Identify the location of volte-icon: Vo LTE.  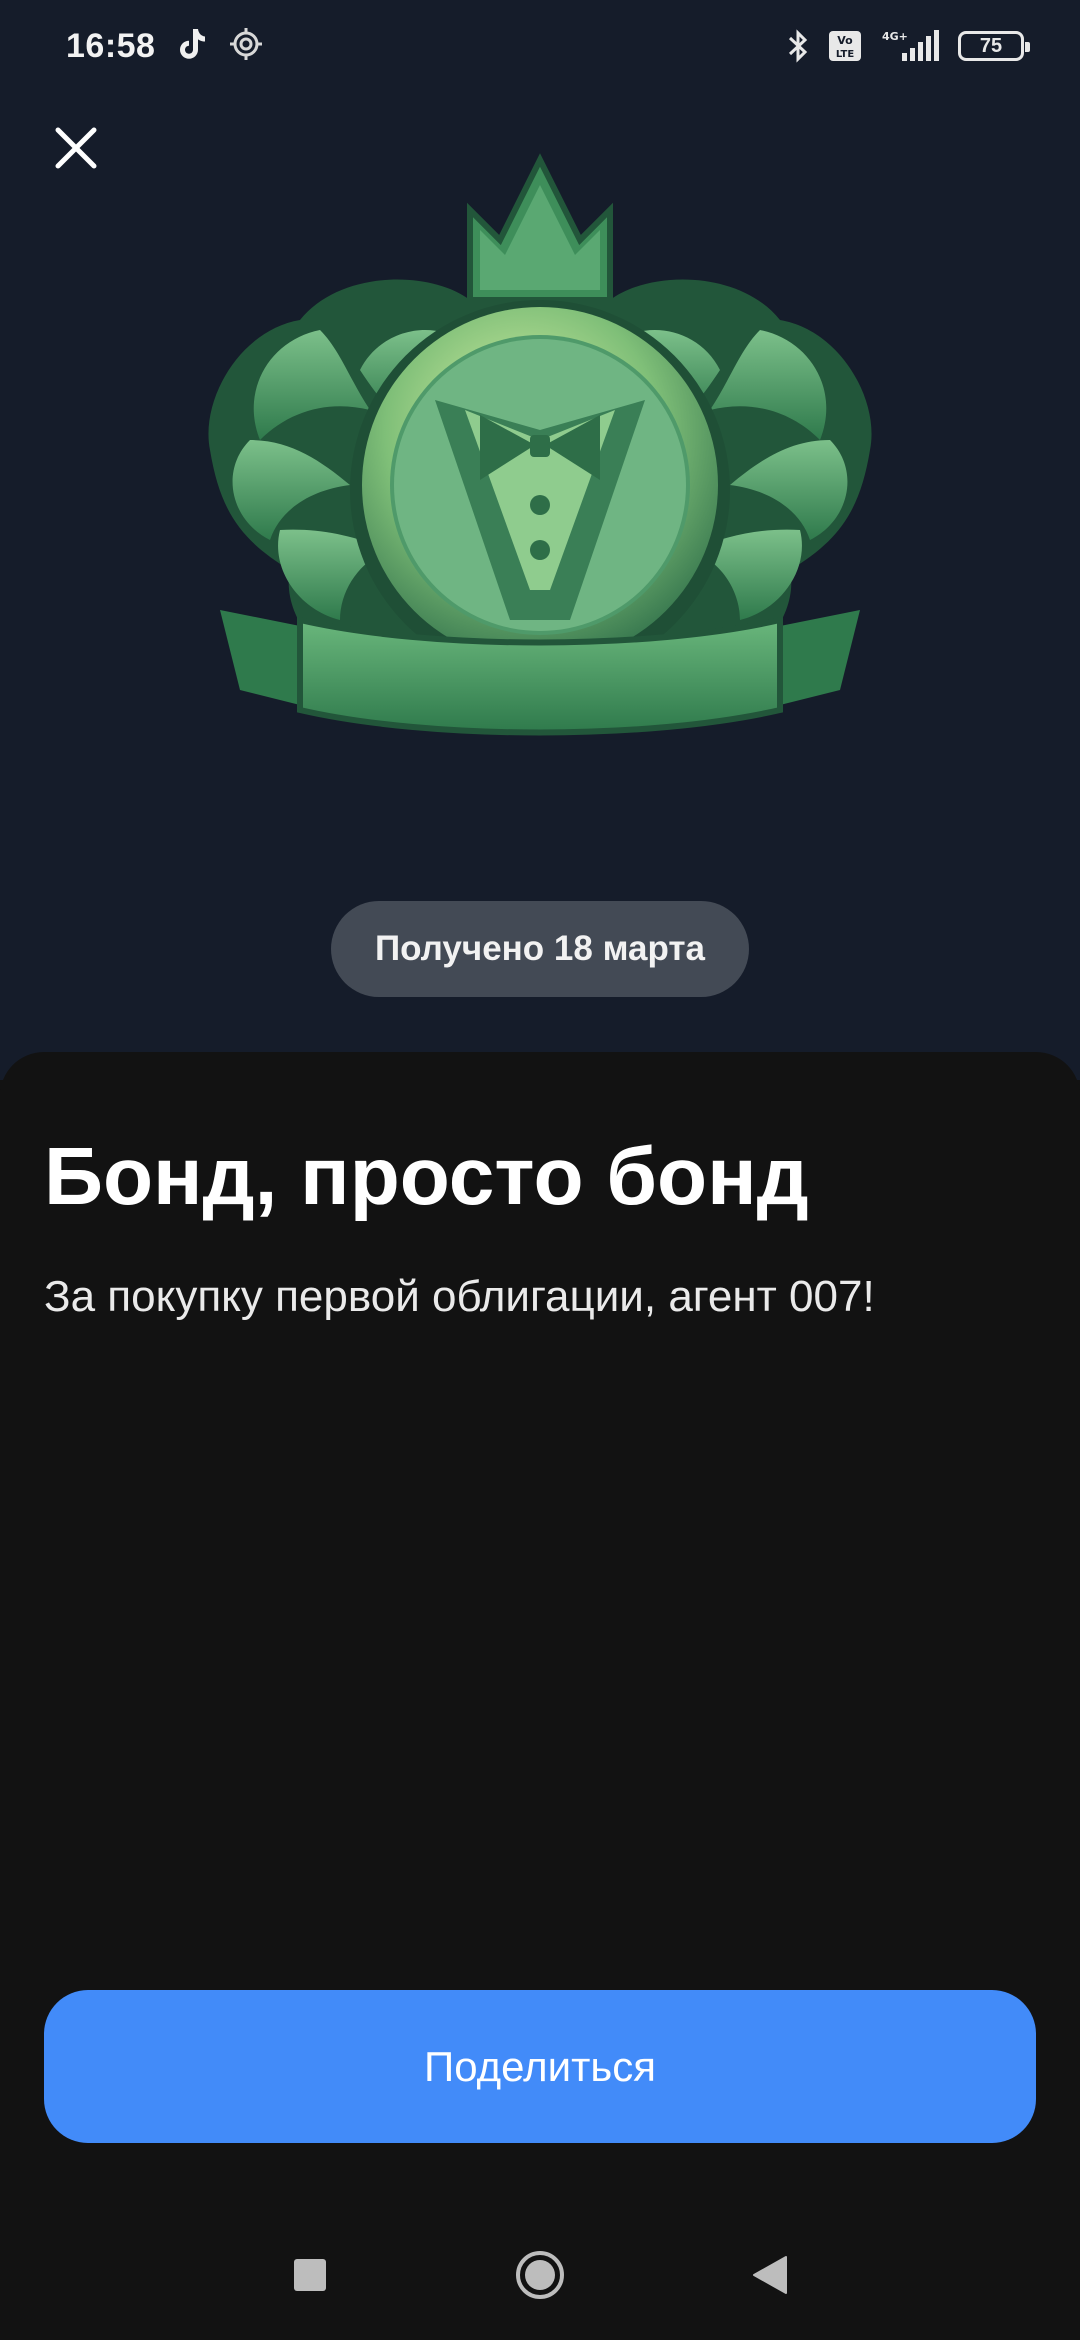
(845, 46).